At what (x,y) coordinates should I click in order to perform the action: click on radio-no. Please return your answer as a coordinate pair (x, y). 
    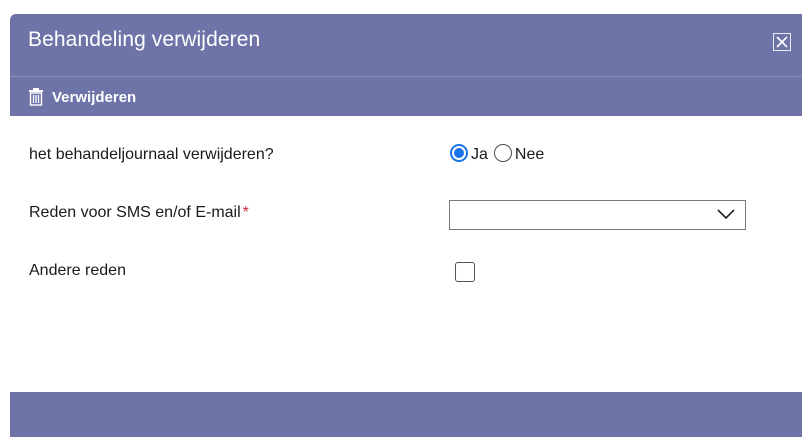
    Looking at the image, I should click on (502, 153).